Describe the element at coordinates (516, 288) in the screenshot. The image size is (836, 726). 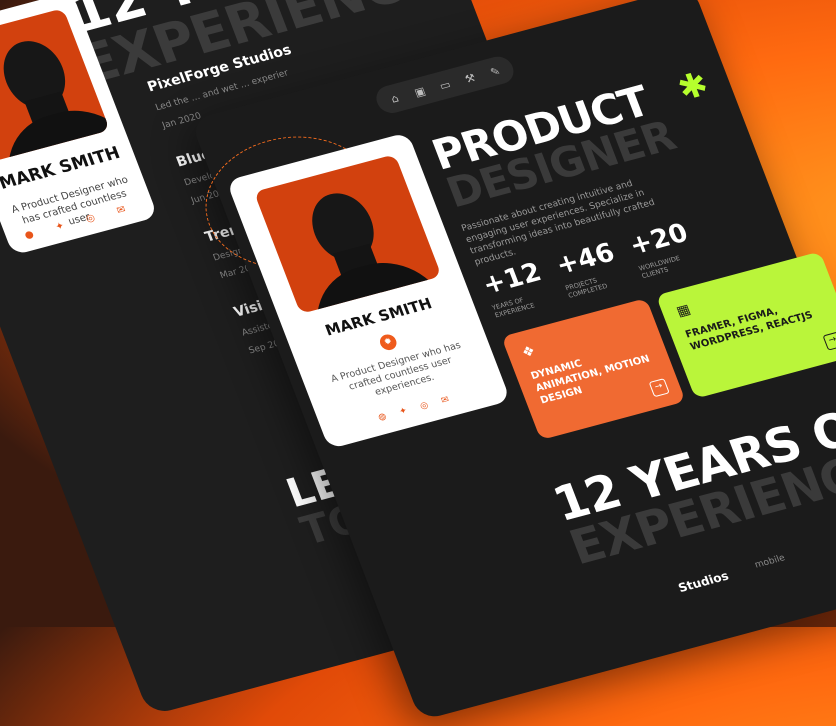
I see `stat-item: +12 YEARS OF EXPERIENCE` at that location.